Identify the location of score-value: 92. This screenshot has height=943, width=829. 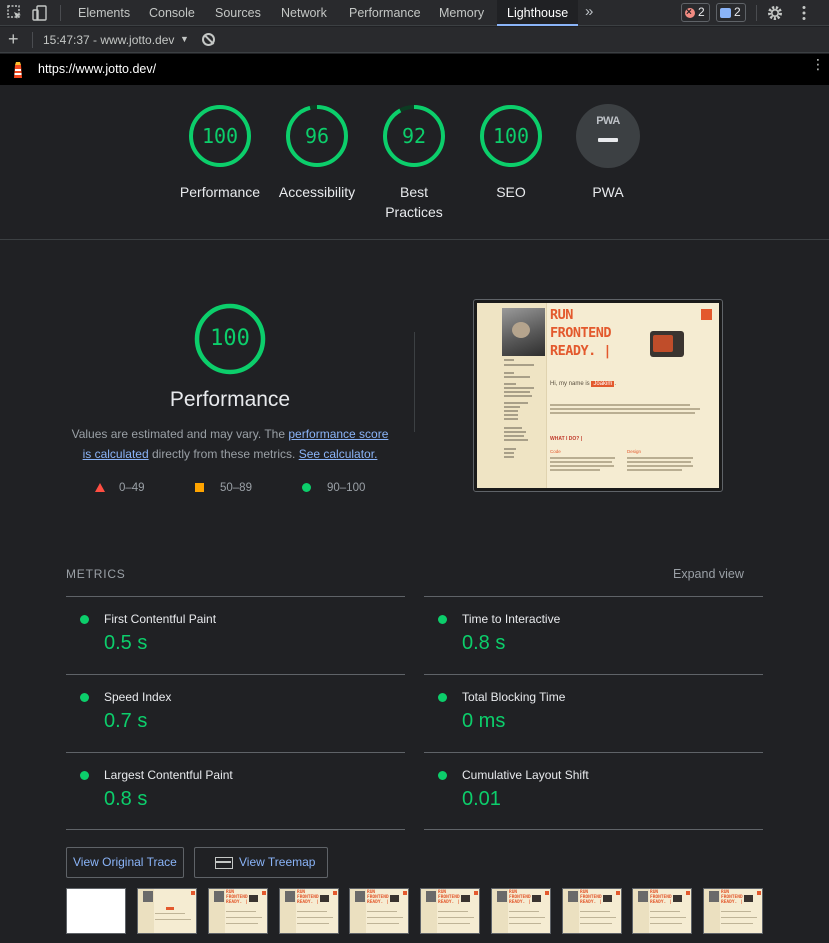
(414, 136).